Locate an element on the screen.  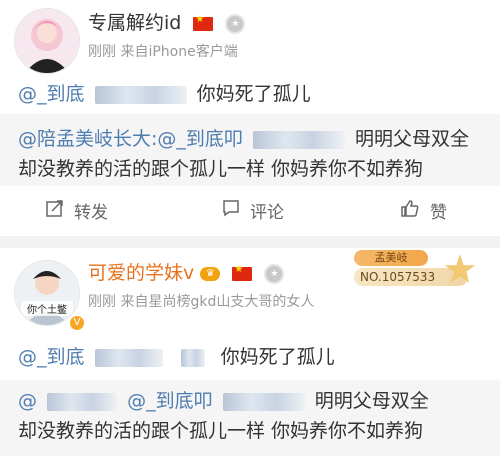
comment-button: 评论 is located at coordinates (253, 210).